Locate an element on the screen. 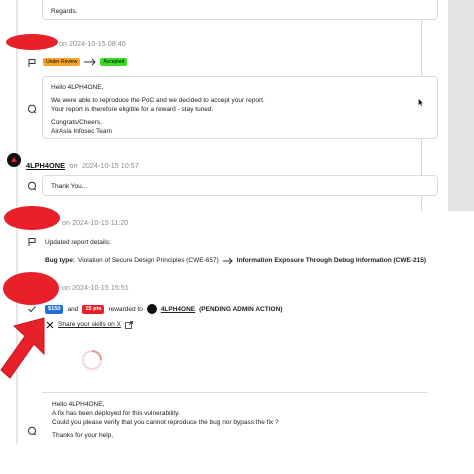  share-label: Share your skills on X is located at coordinates (89, 324).